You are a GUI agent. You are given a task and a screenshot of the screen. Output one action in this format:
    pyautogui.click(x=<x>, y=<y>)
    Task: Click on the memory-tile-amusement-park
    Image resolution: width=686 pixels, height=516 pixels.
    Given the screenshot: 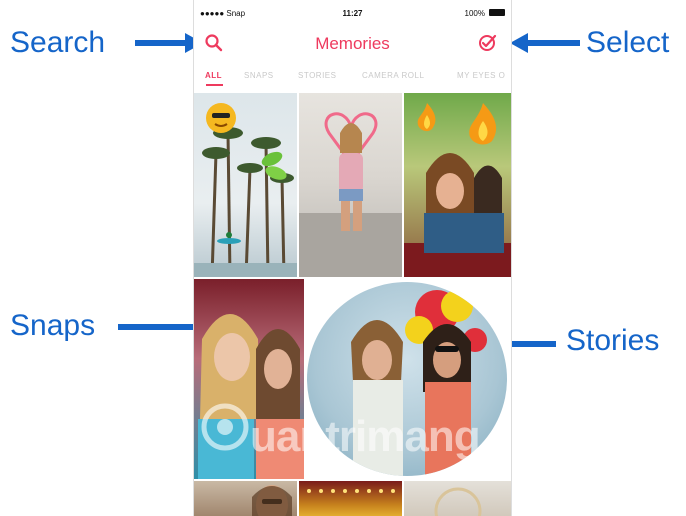 What is the action you would take?
    pyautogui.click(x=457, y=185)
    